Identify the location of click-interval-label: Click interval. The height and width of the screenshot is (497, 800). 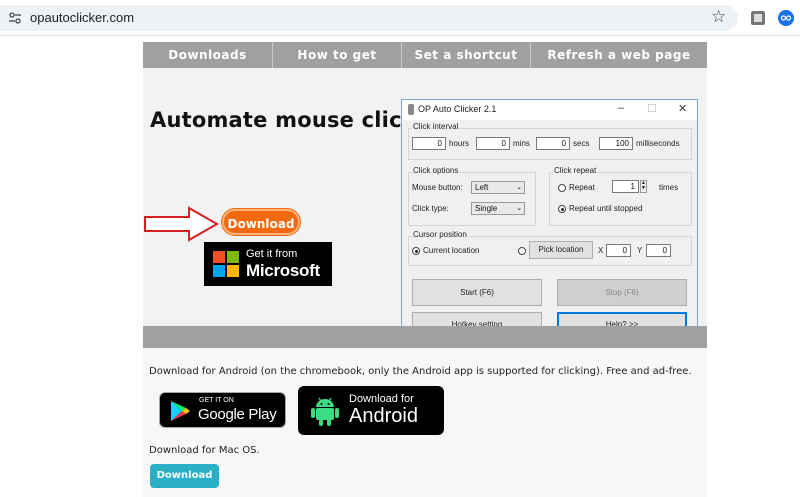
(436, 126).